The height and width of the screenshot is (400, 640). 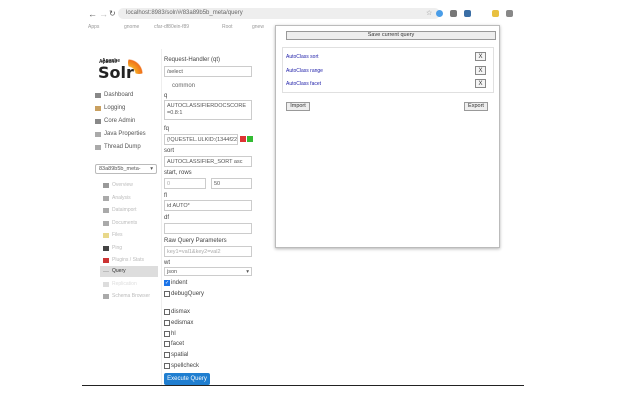 I want to click on start-input: 0, so click(x=185, y=183).